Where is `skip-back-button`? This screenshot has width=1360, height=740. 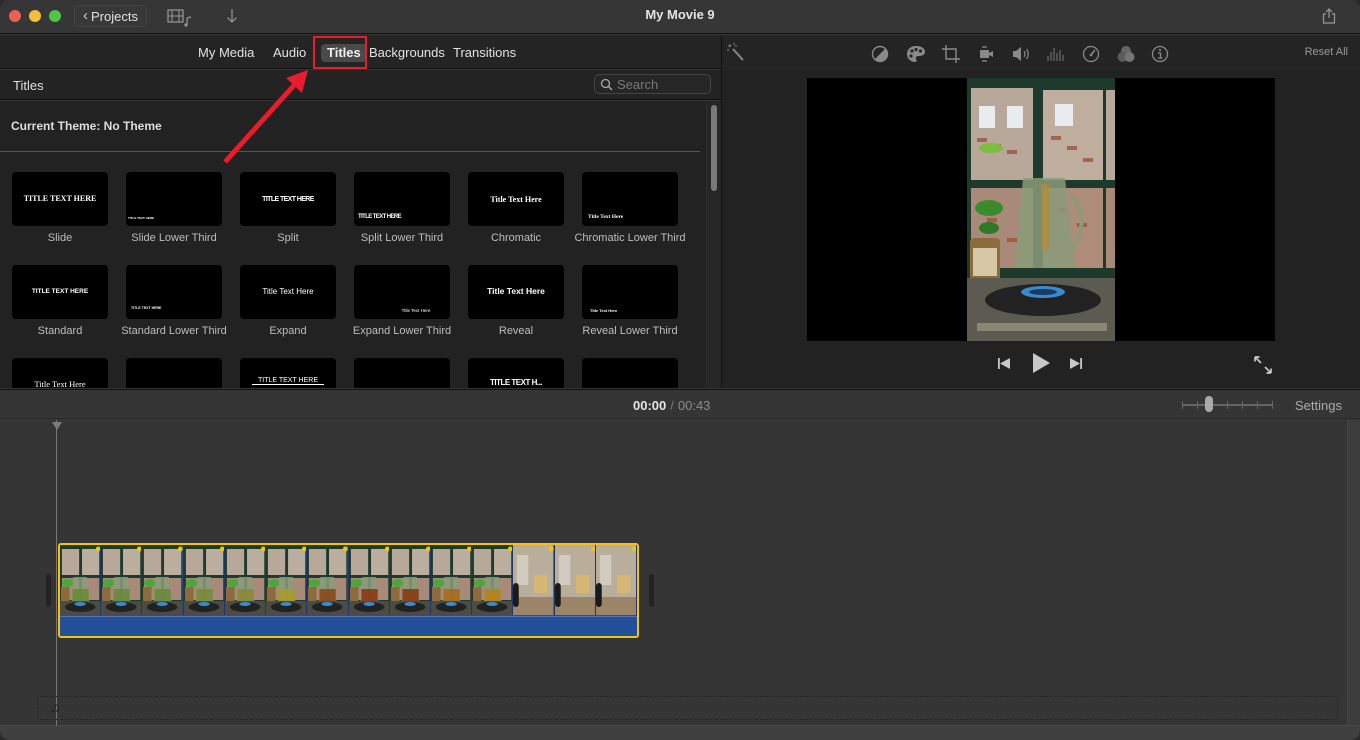 skip-back-button is located at coordinates (1004, 365).